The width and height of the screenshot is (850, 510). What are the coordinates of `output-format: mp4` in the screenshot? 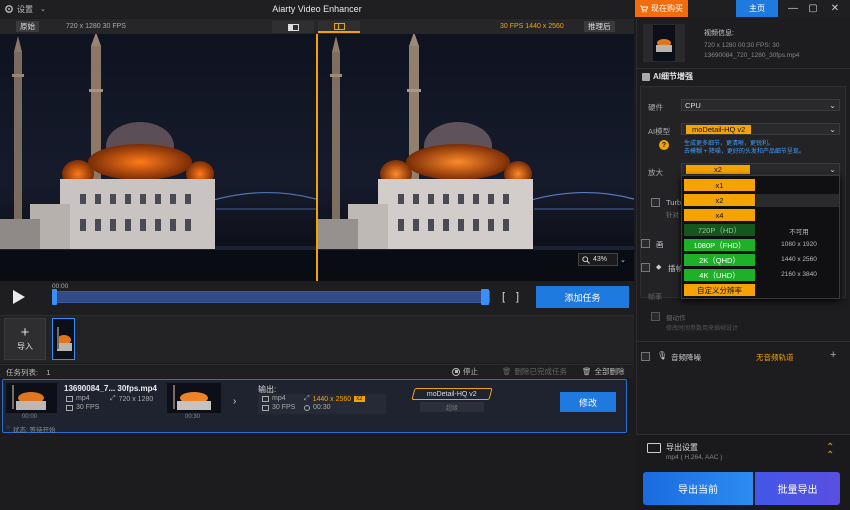 It's located at (274, 398).